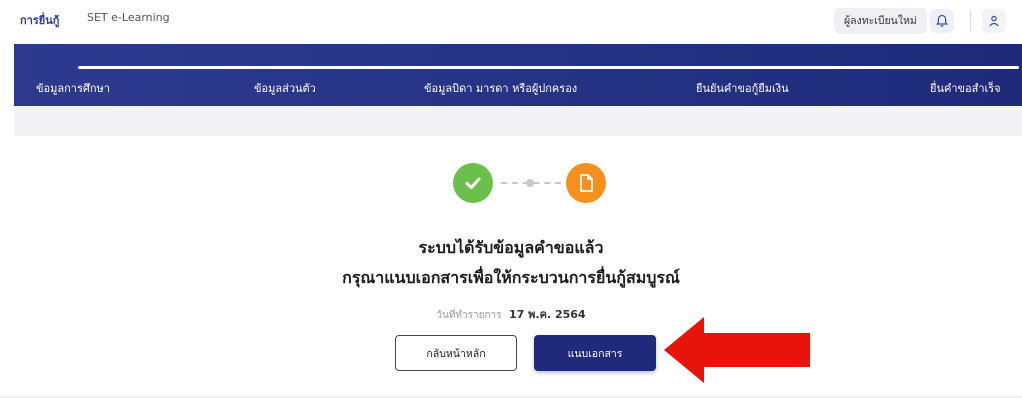 The width and height of the screenshot is (1022, 398). What do you see at coordinates (469, 315) in the screenshot?
I see `date-label: วันที่ทำรายการ` at bounding box center [469, 315].